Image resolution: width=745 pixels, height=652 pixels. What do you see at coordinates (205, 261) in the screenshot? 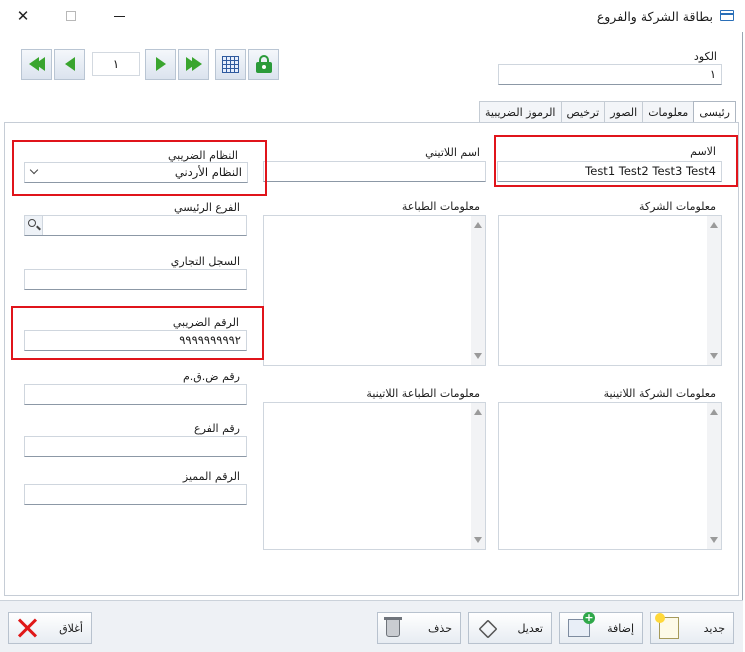
I see `commercial-register-label: السجل التجاري` at bounding box center [205, 261].